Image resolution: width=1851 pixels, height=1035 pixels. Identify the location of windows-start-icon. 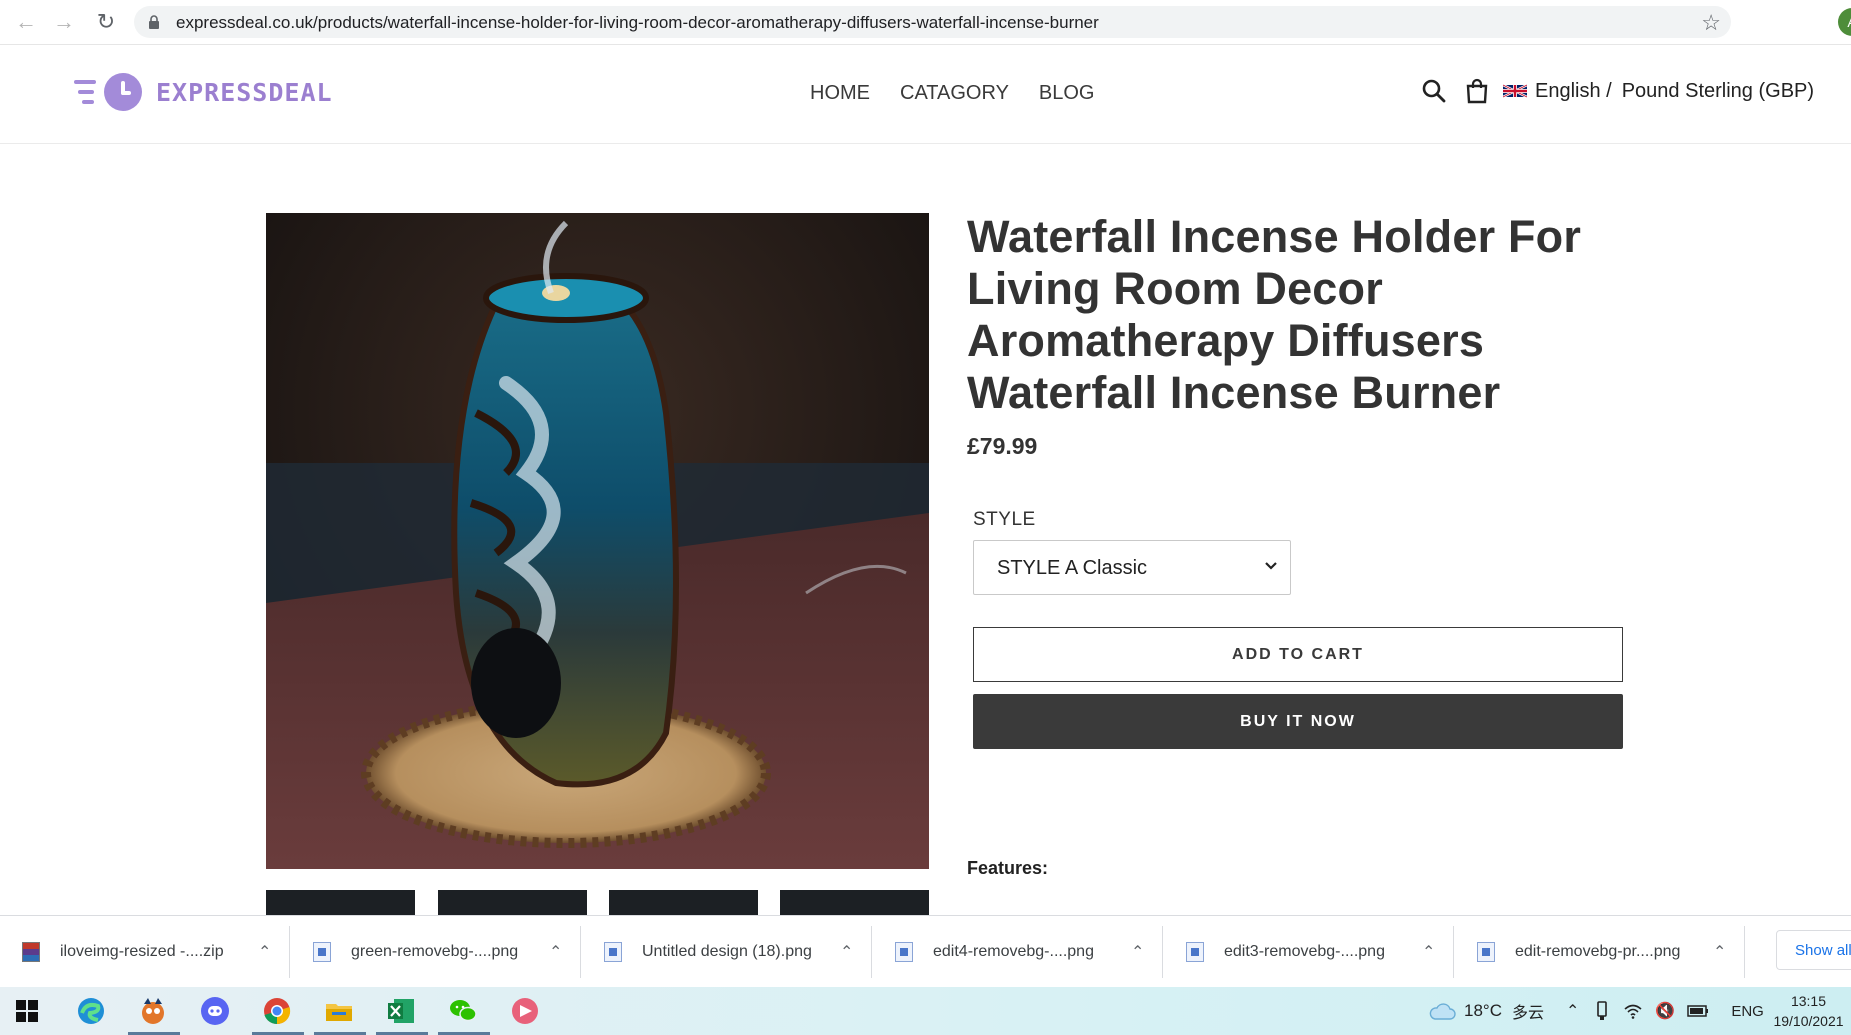
(27, 1011).